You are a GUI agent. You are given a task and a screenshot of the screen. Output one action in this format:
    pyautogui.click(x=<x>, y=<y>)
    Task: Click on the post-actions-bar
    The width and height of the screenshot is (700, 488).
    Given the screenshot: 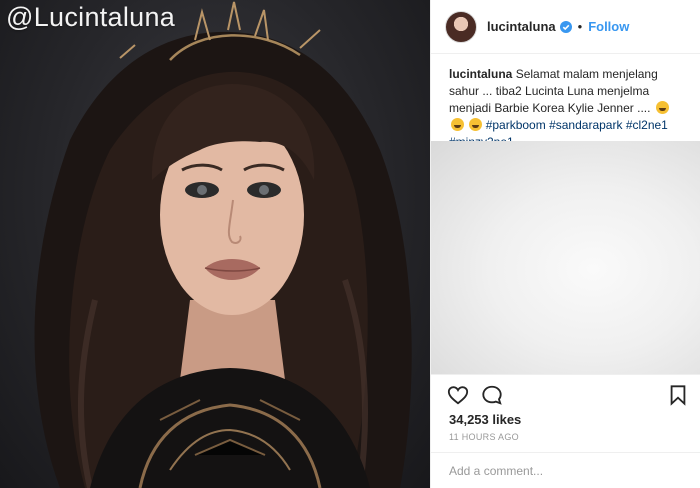 What is the action you would take?
    pyautogui.click(x=565, y=393)
    